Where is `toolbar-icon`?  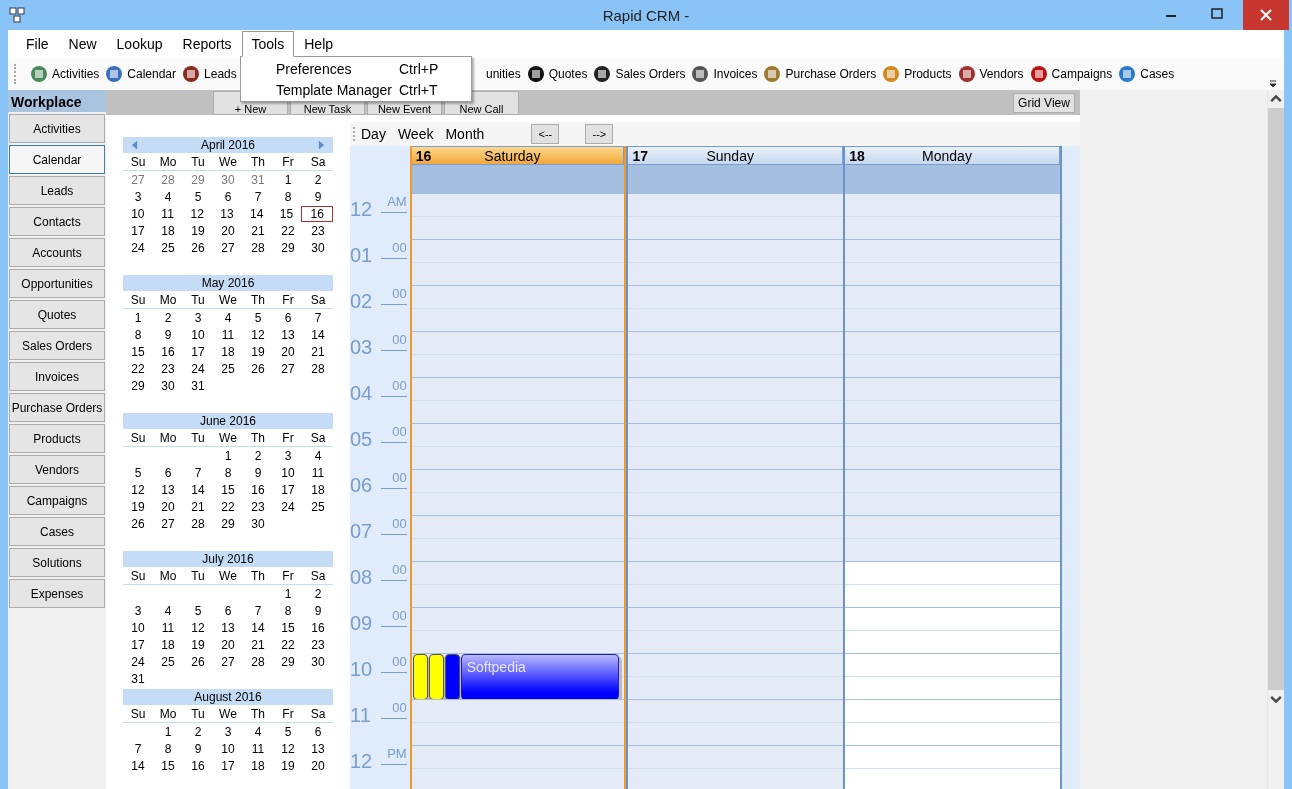 toolbar-icon is located at coordinates (535, 74).